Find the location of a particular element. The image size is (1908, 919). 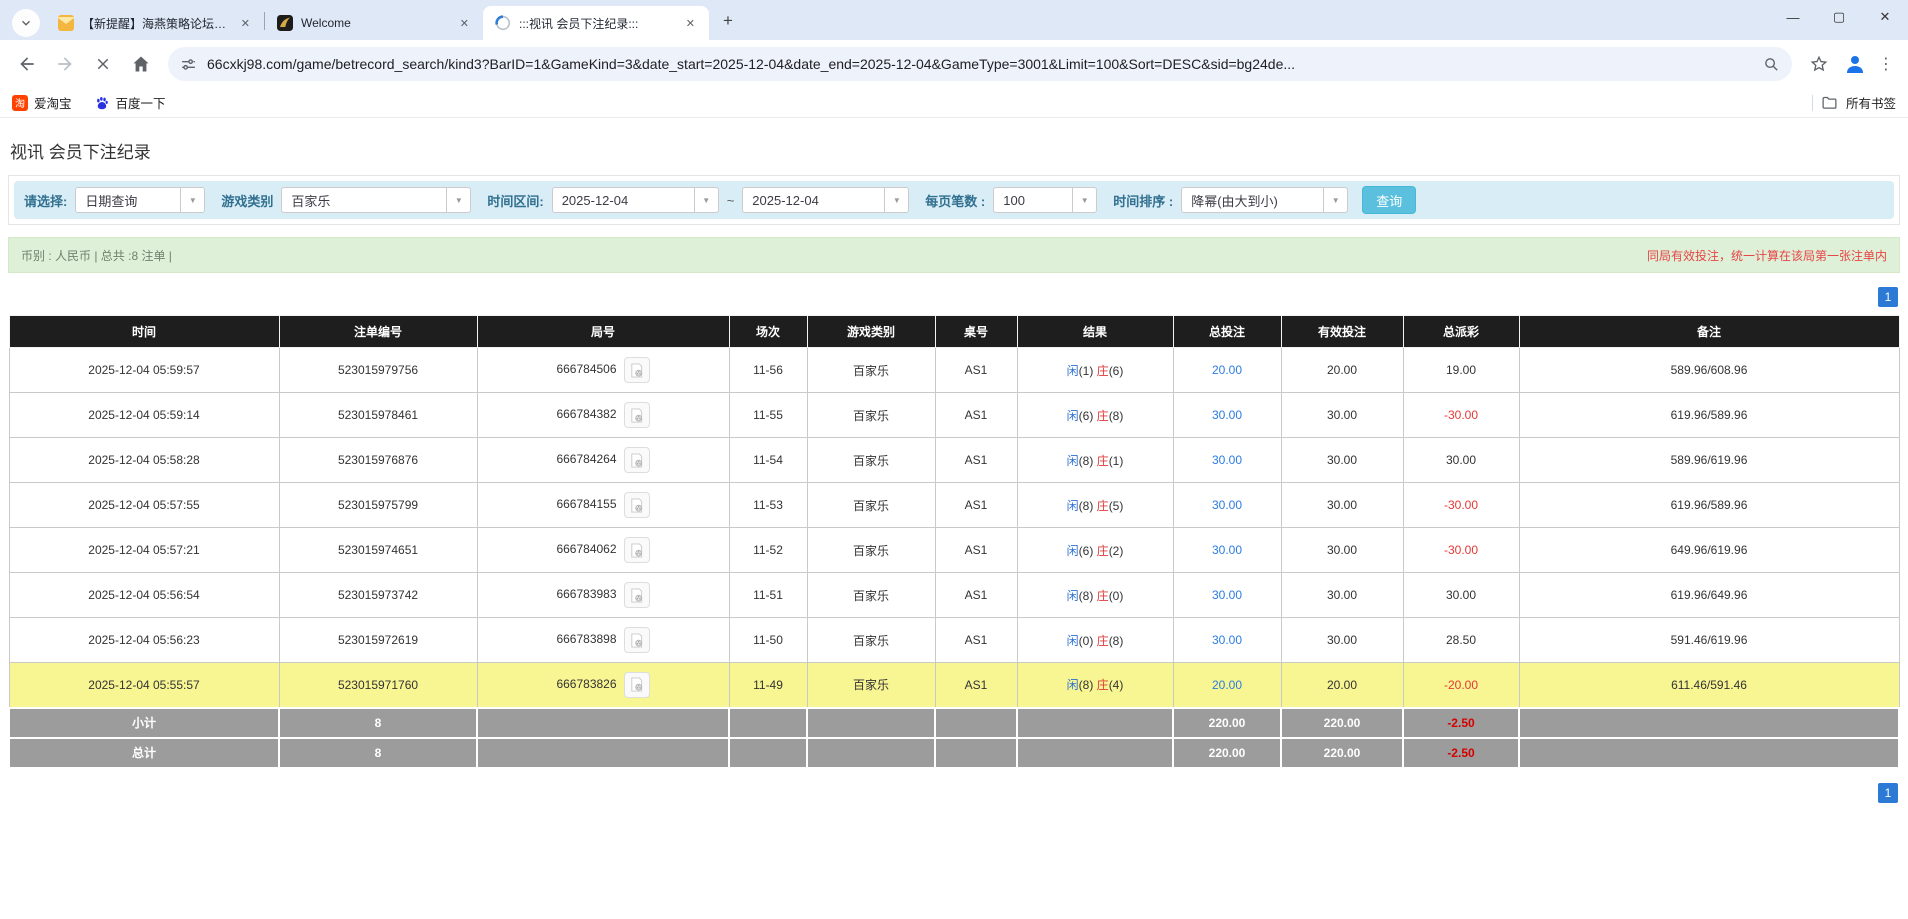

per-page-select: 100 ▼ is located at coordinates (1045, 200).